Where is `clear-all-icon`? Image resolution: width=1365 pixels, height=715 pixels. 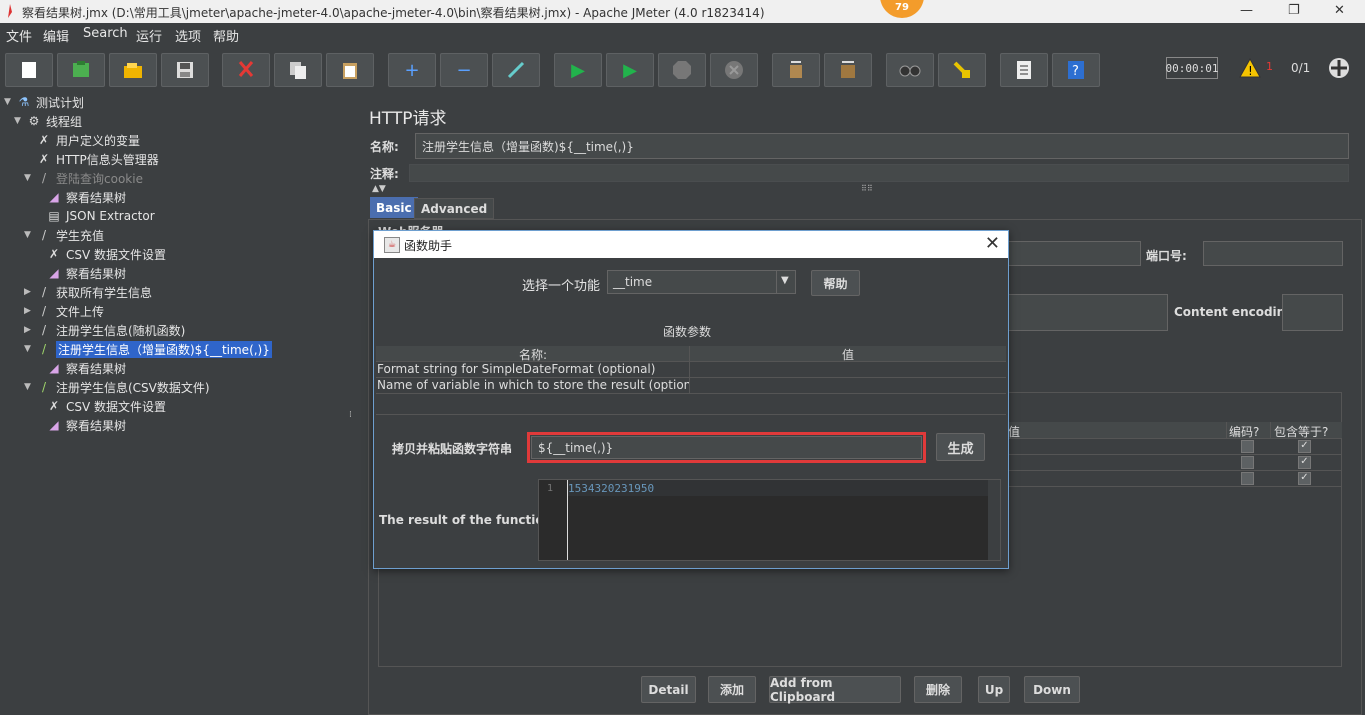 clear-all-icon is located at coordinates (848, 70).